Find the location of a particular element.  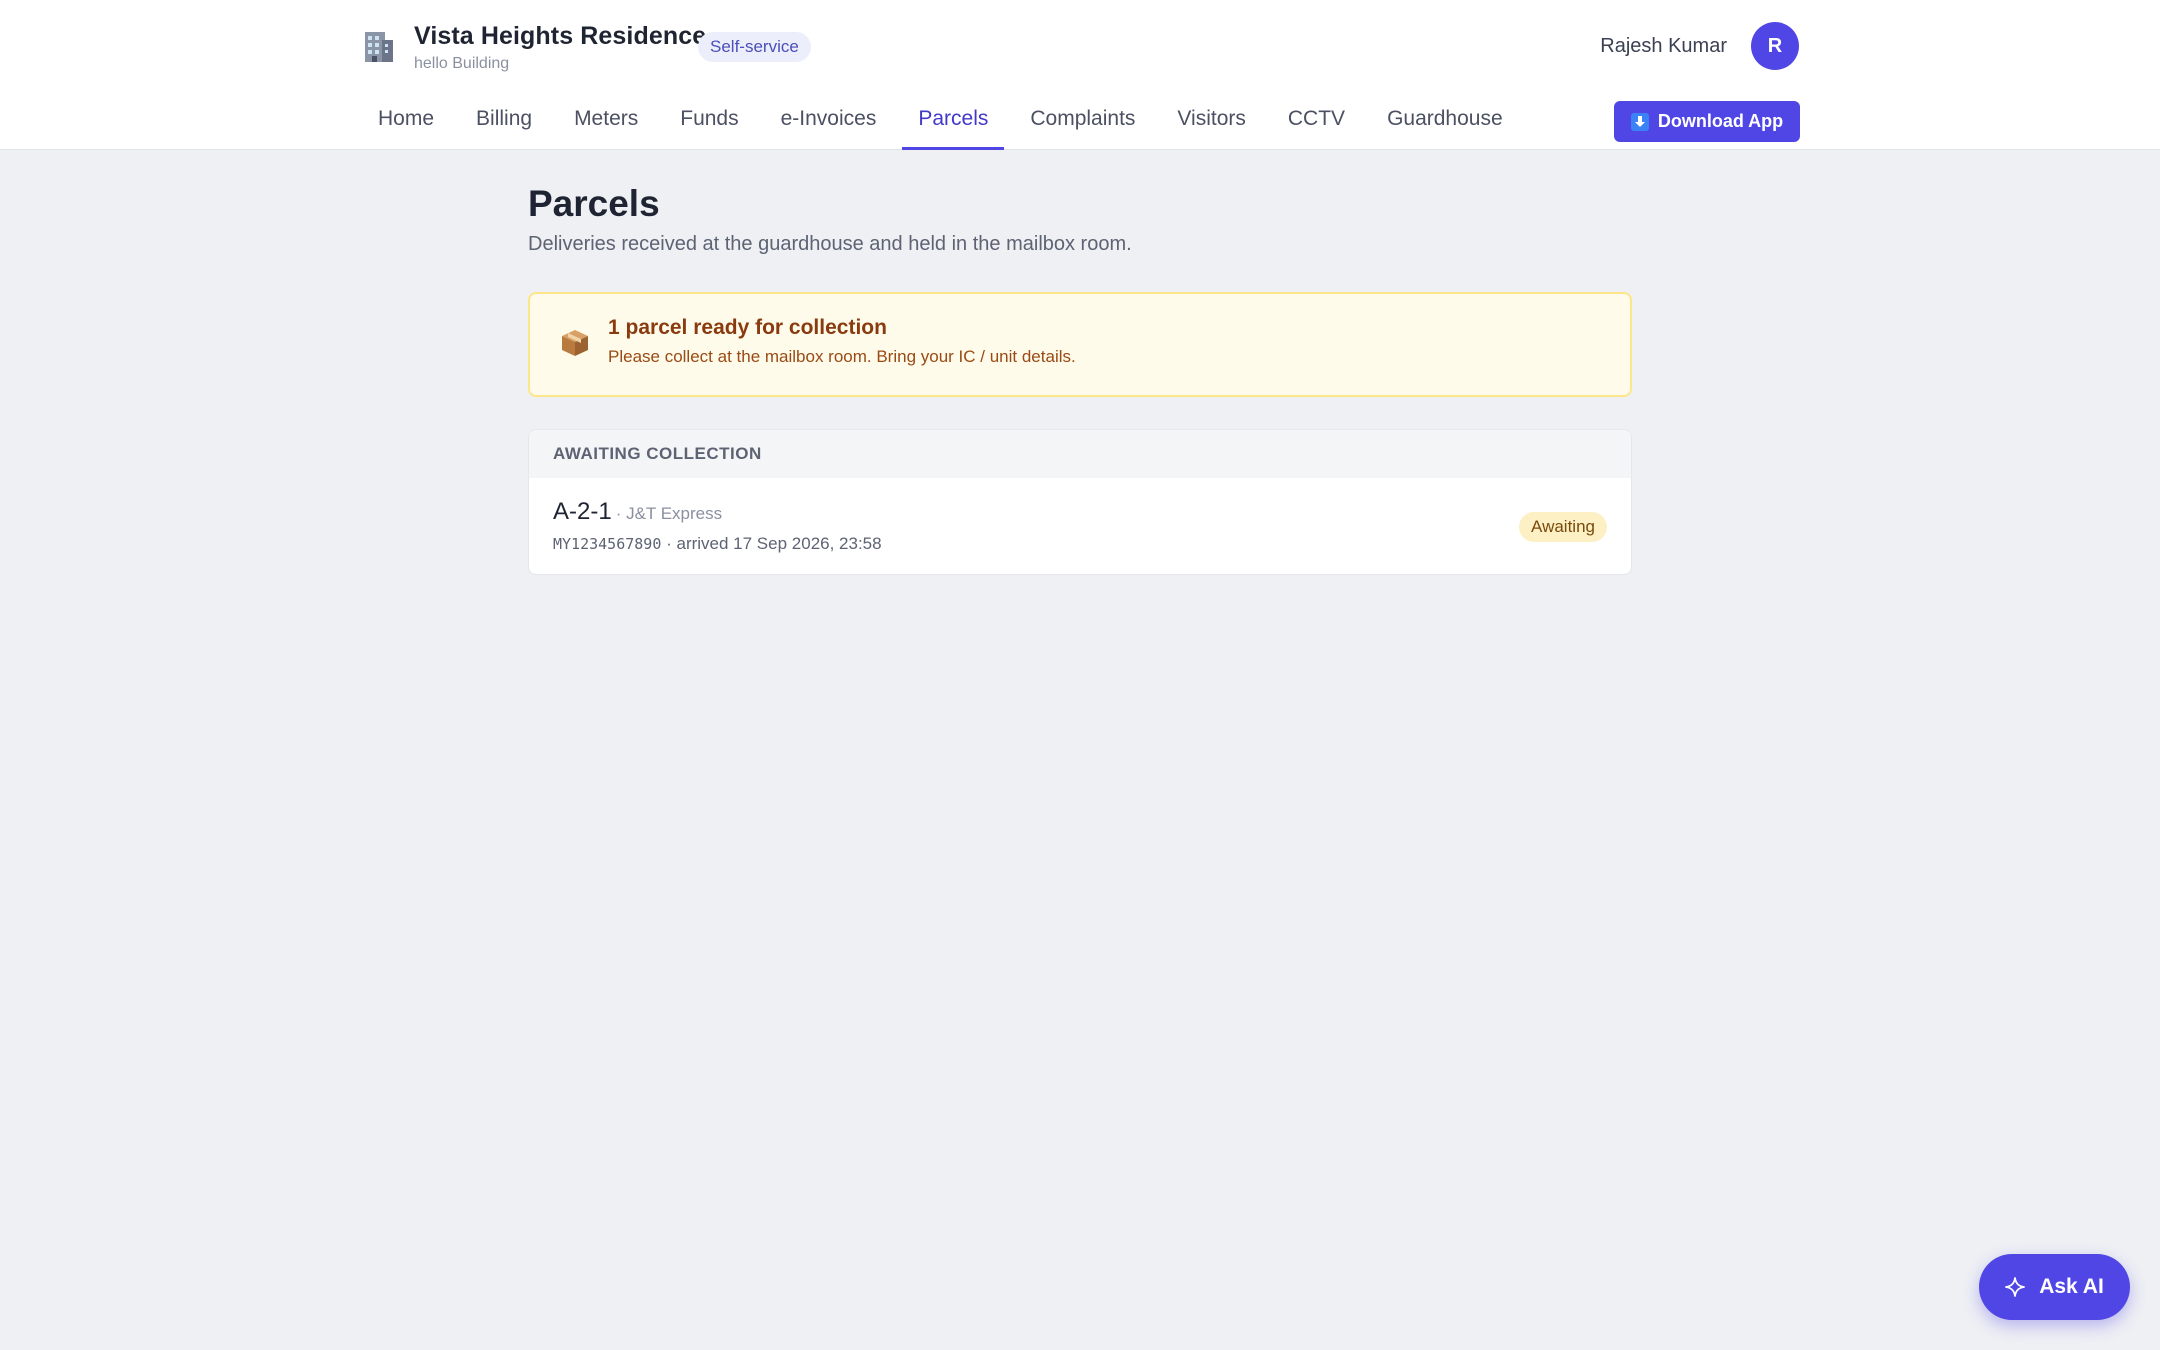

nav-home: Home is located at coordinates (406, 123).